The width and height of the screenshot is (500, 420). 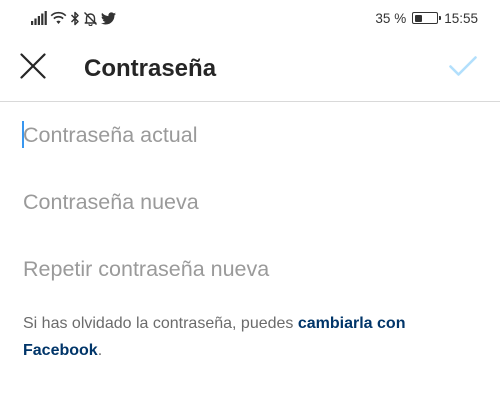 I want to click on battery-level, so click(x=418, y=18).